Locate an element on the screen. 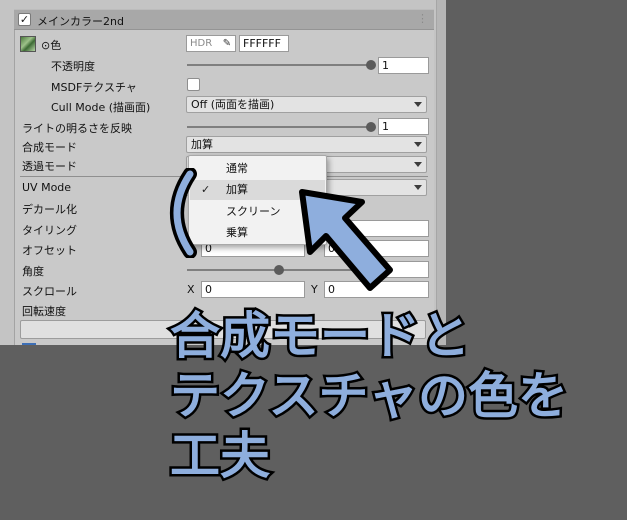 The height and width of the screenshot is (520, 627). scroll-x-label: X is located at coordinates (191, 289).